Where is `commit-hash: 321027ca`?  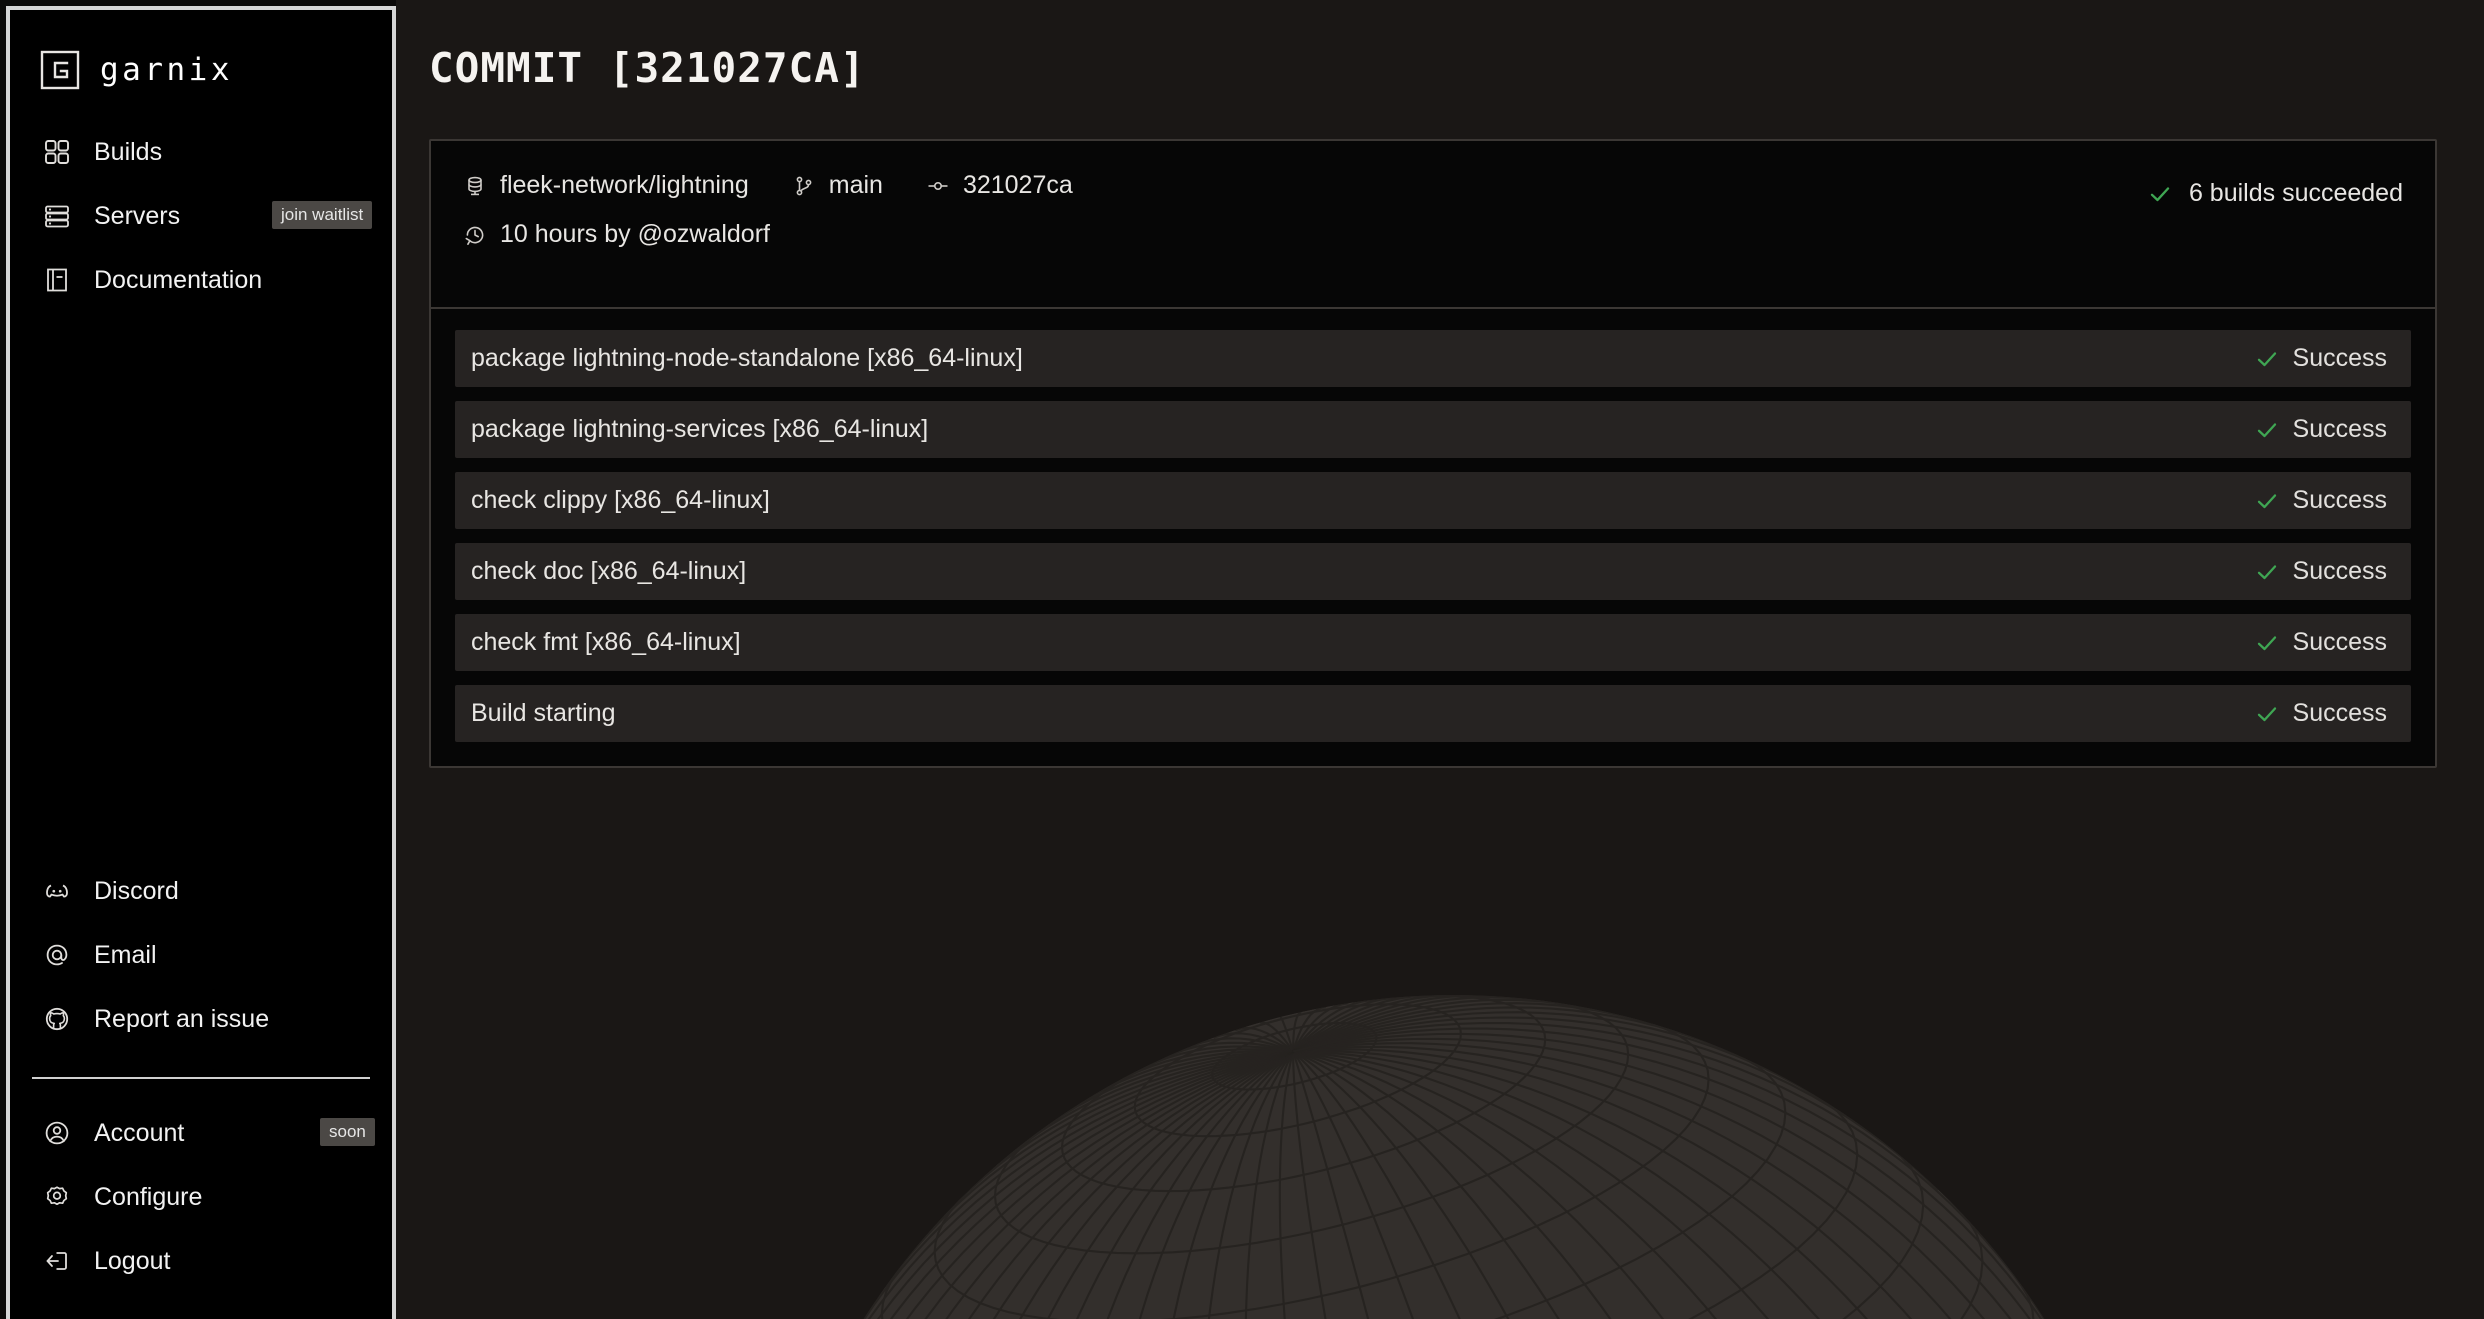
commit-hash: 321027ca is located at coordinates (1017, 185).